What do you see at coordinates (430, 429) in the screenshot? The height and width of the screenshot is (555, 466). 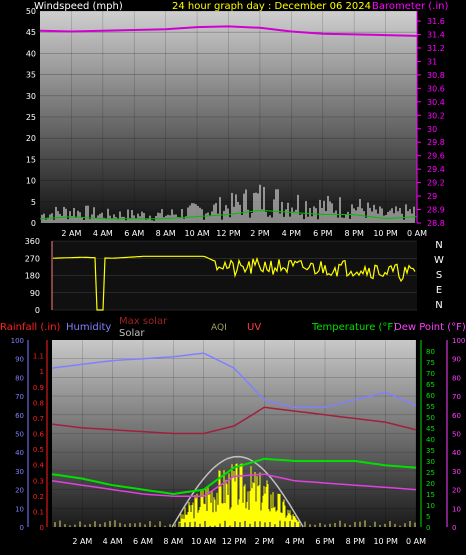 I see `temperature-y-tick: 45` at bounding box center [430, 429].